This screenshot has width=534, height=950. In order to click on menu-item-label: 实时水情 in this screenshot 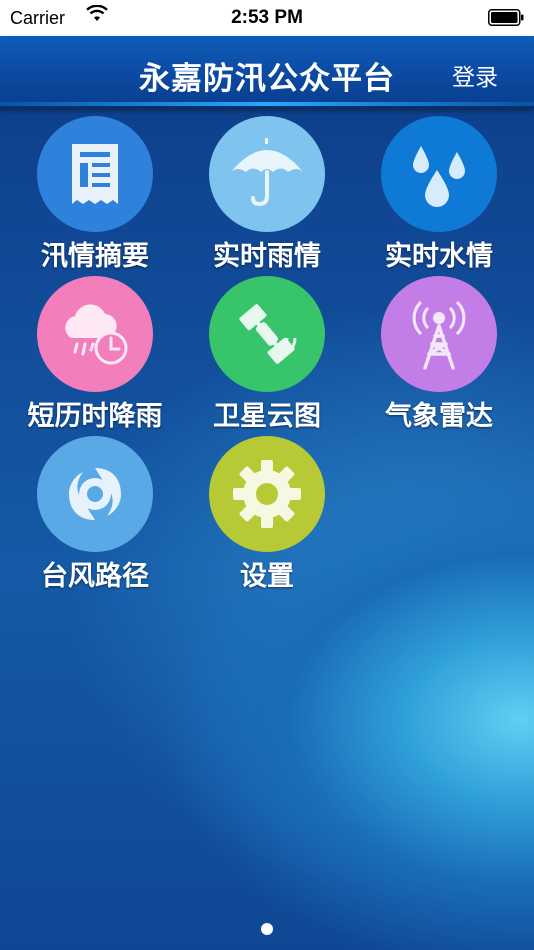, I will do `click(439, 256)`.